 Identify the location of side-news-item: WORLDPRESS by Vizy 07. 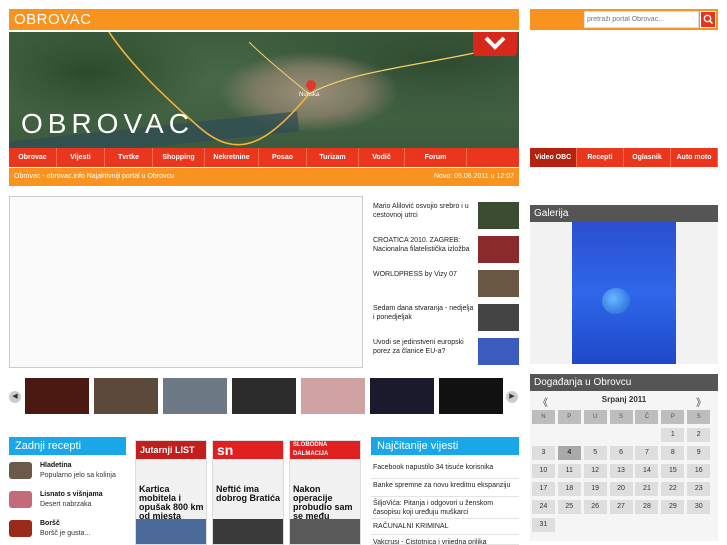
(446, 283).